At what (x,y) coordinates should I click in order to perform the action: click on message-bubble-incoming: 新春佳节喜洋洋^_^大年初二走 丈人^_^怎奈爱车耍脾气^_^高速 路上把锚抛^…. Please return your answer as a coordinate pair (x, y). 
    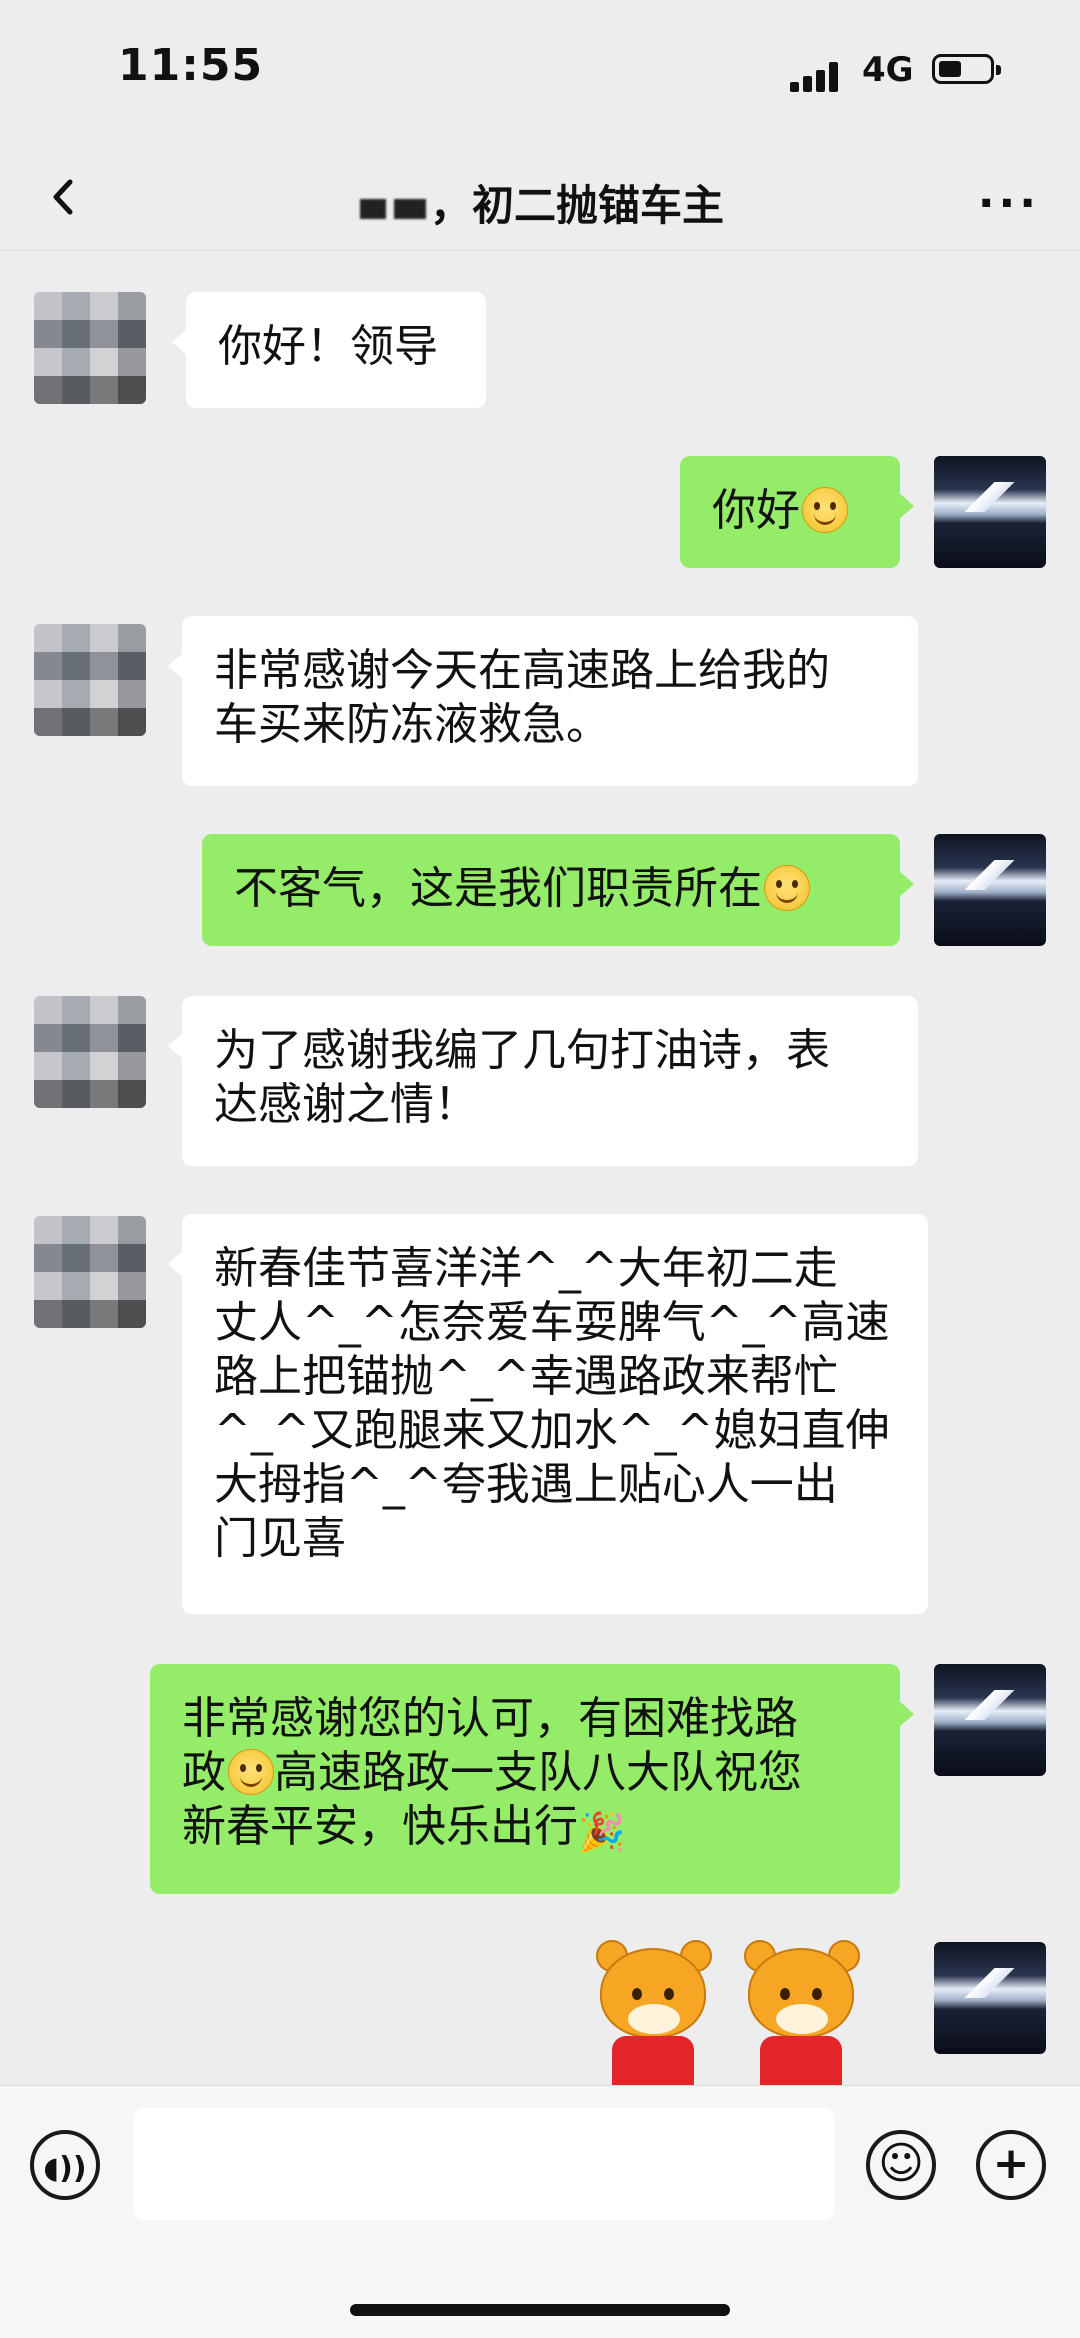
    Looking at the image, I should click on (548, 1414).